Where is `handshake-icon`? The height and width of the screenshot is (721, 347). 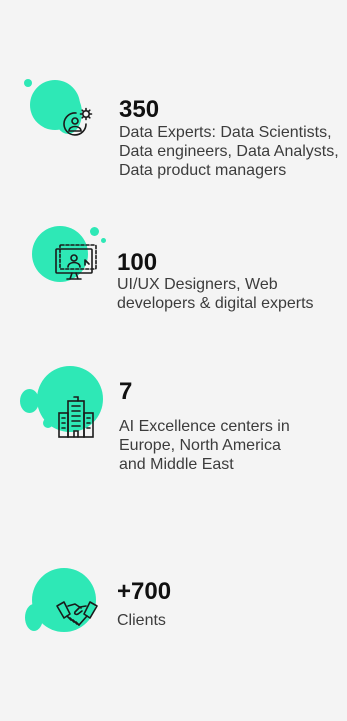 handshake-icon is located at coordinates (77, 613).